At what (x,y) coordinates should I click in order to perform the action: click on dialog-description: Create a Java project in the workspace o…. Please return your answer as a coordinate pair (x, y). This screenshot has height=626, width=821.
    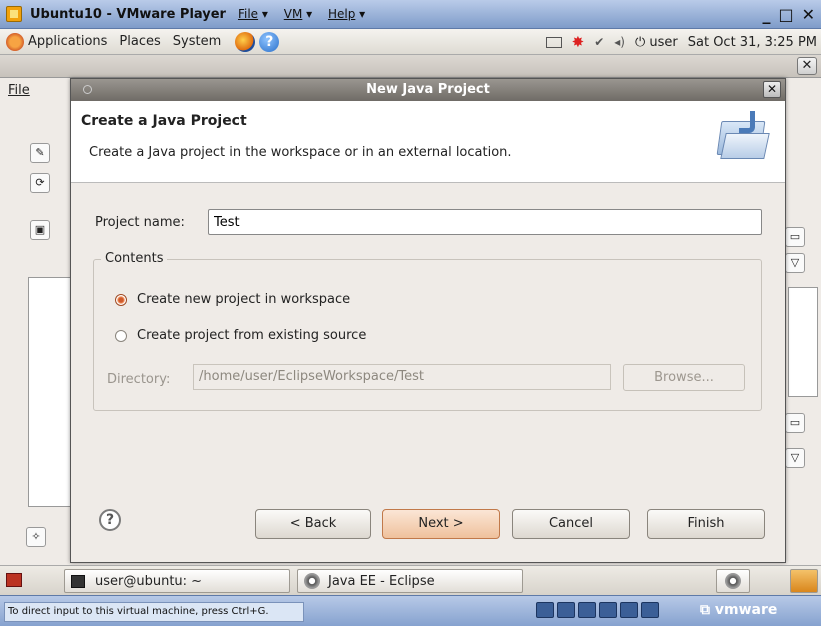
    Looking at the image, I should click on (300, 152).